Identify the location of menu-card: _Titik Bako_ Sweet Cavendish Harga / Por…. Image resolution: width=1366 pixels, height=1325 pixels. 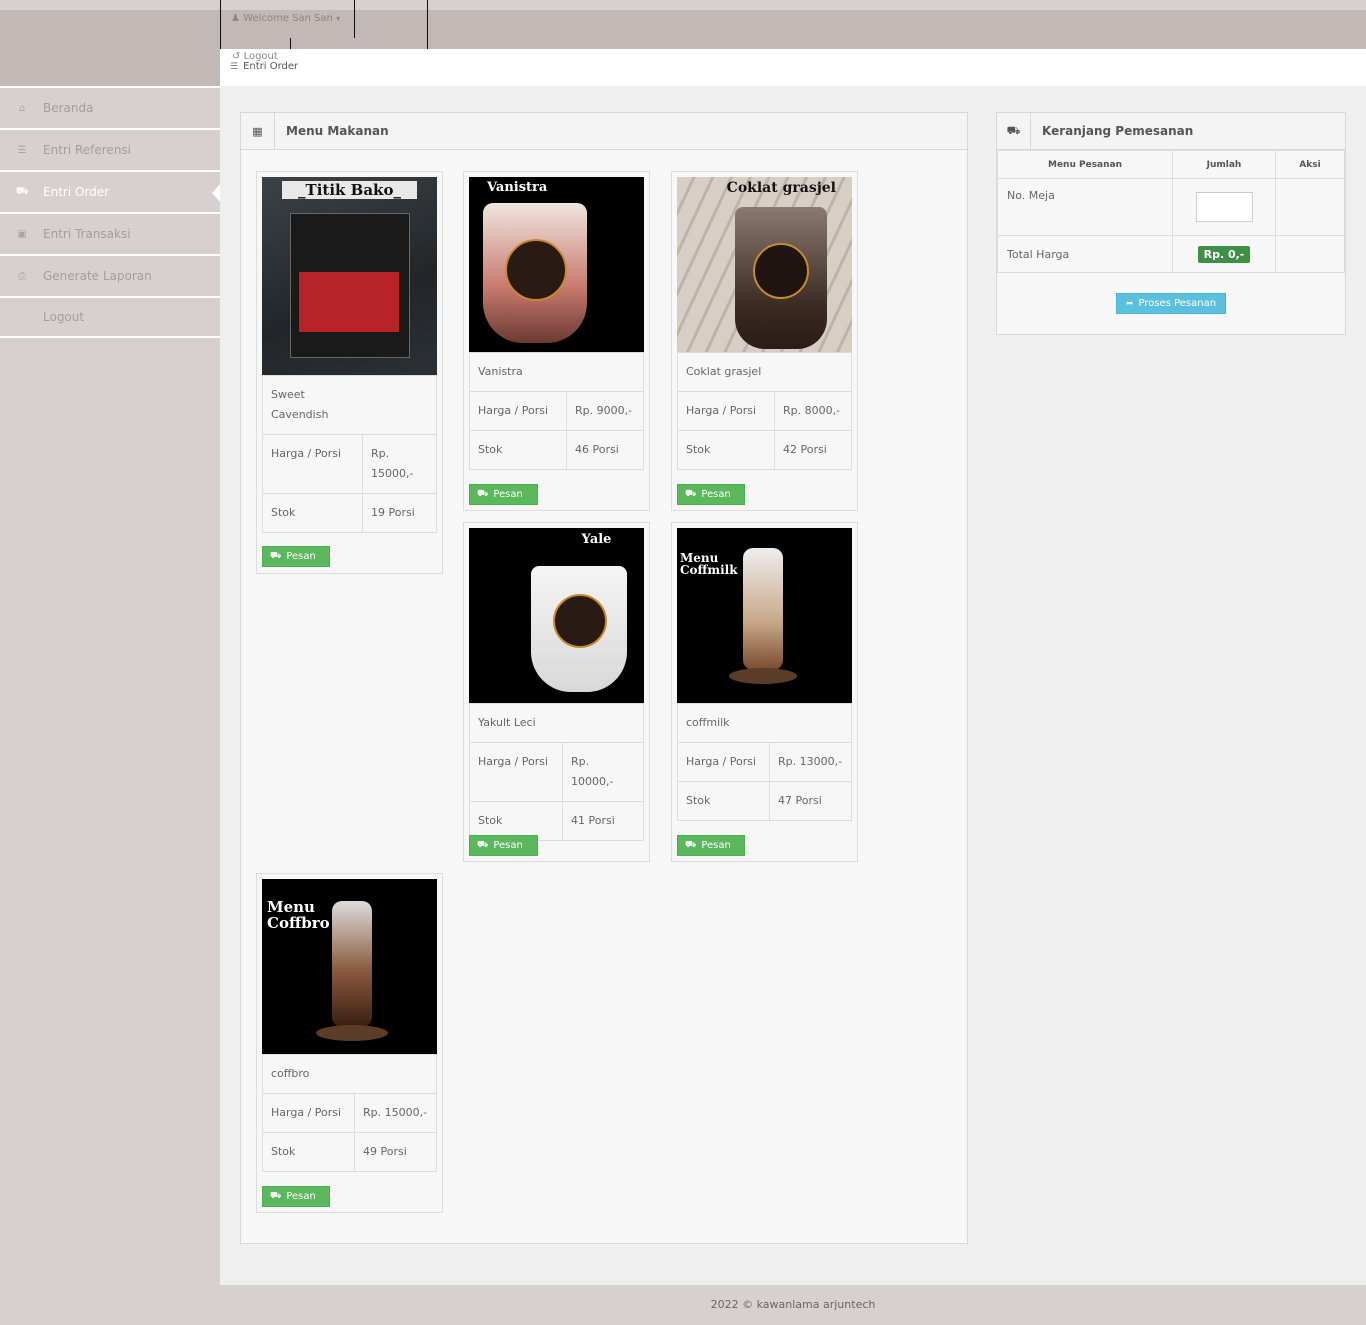
(349, 372).